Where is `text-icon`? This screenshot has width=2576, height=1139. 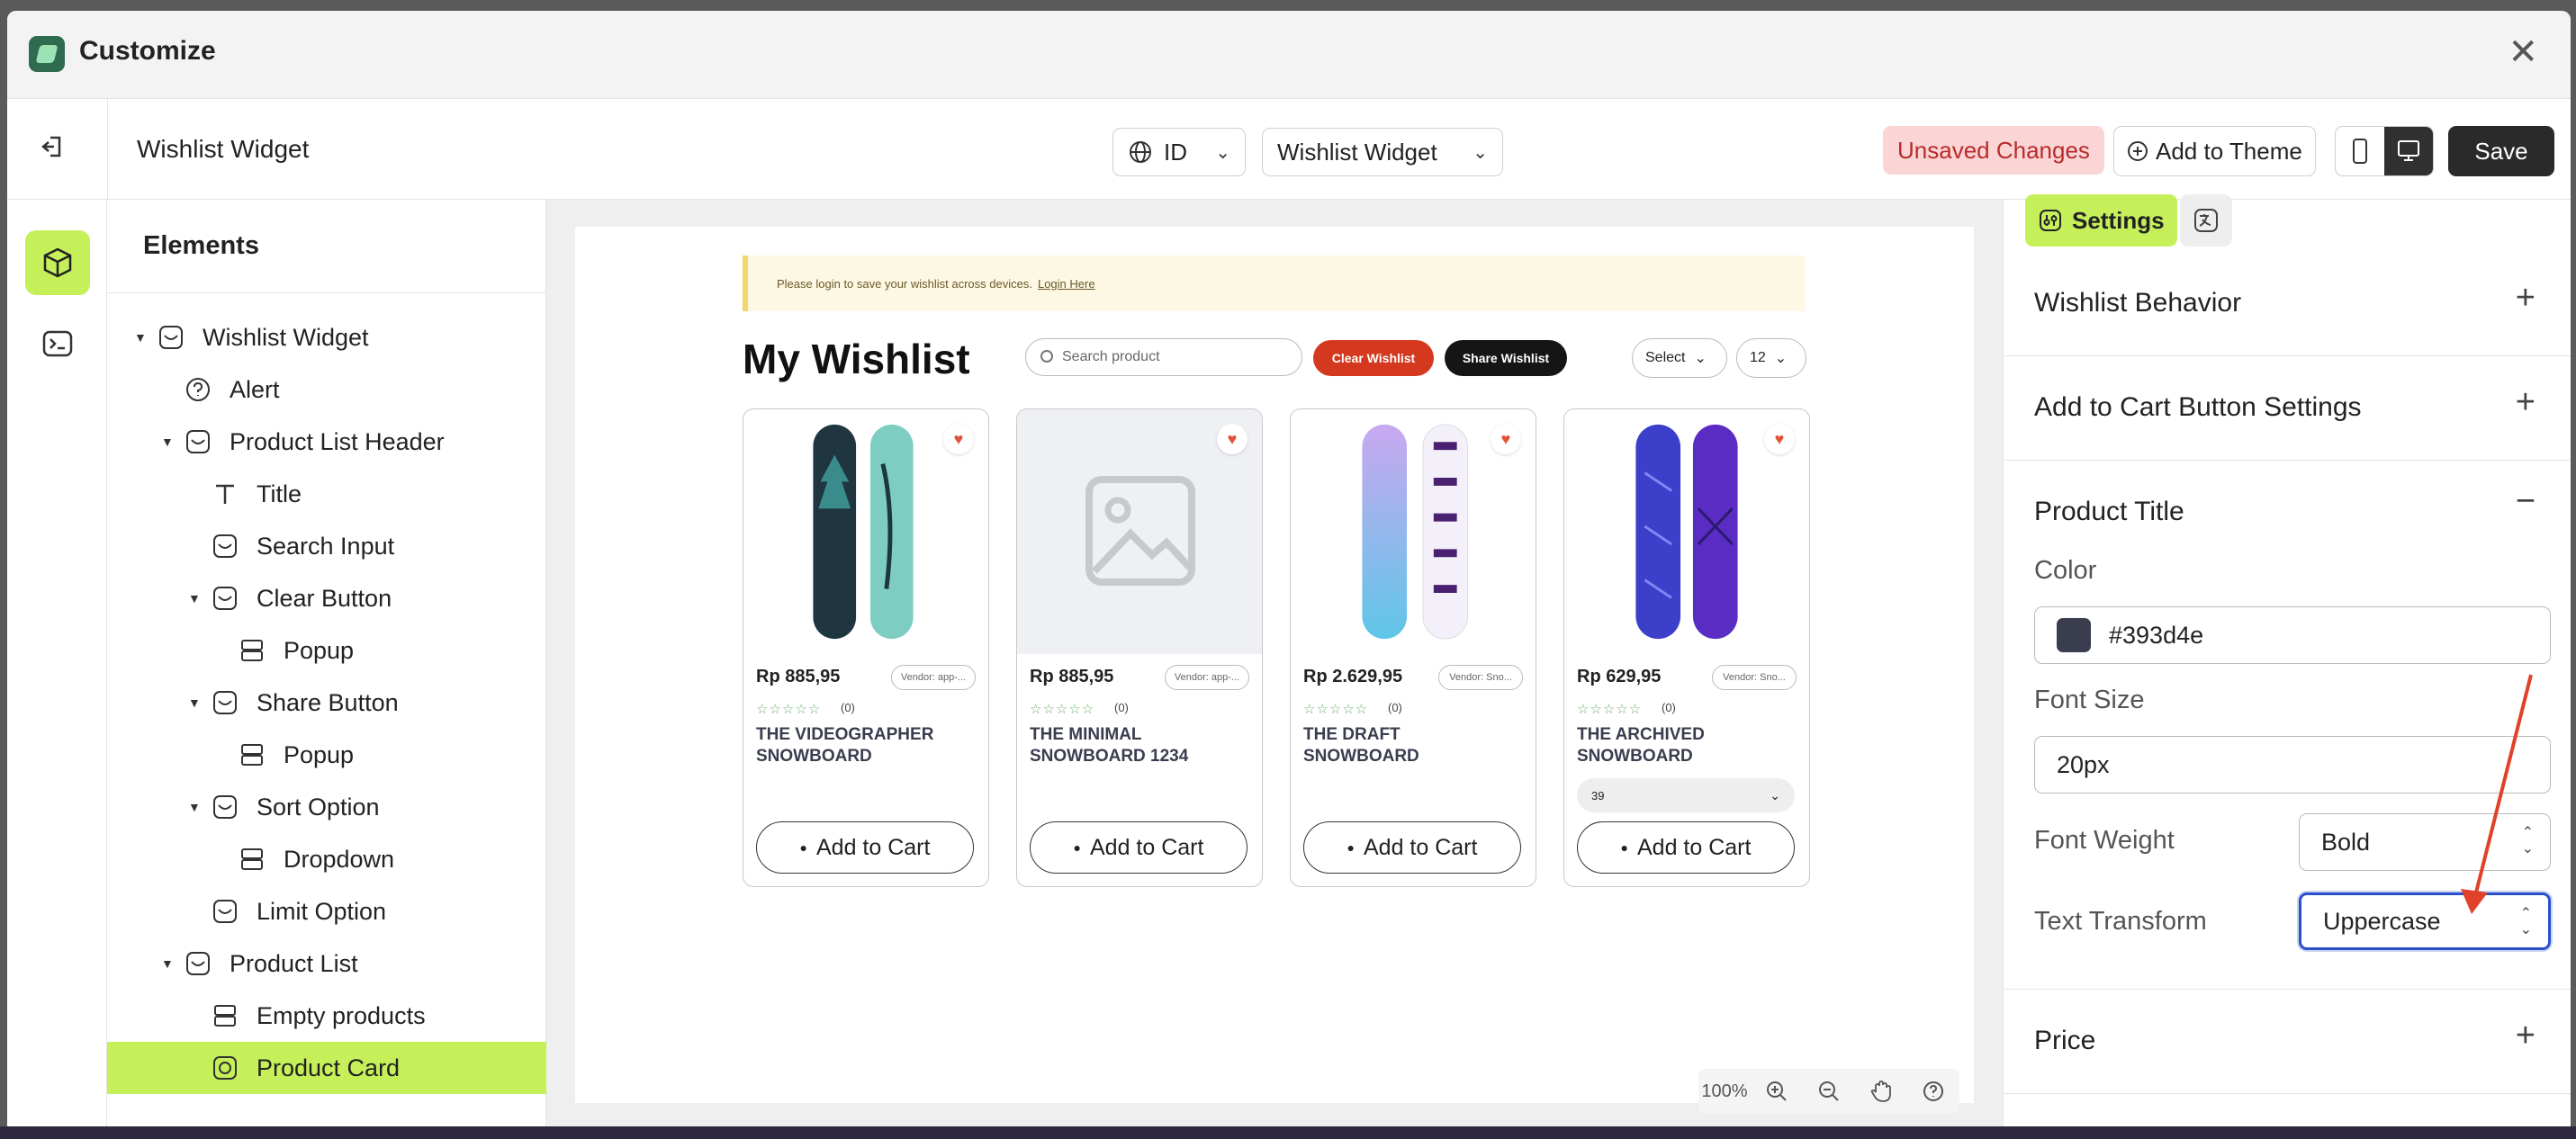 text-icon is located at coordinates (225, 494).